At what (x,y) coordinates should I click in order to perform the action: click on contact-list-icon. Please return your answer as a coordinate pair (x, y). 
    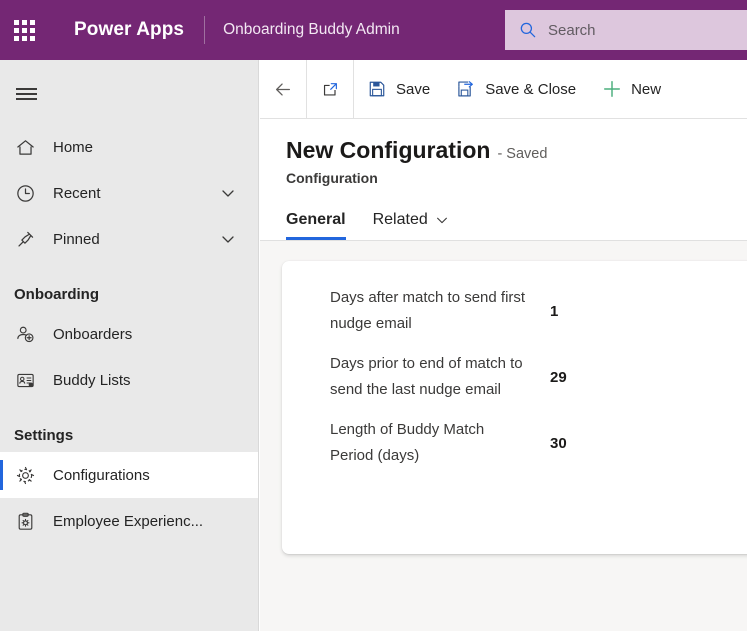
    Looking at the image, I should click on (25, 380).